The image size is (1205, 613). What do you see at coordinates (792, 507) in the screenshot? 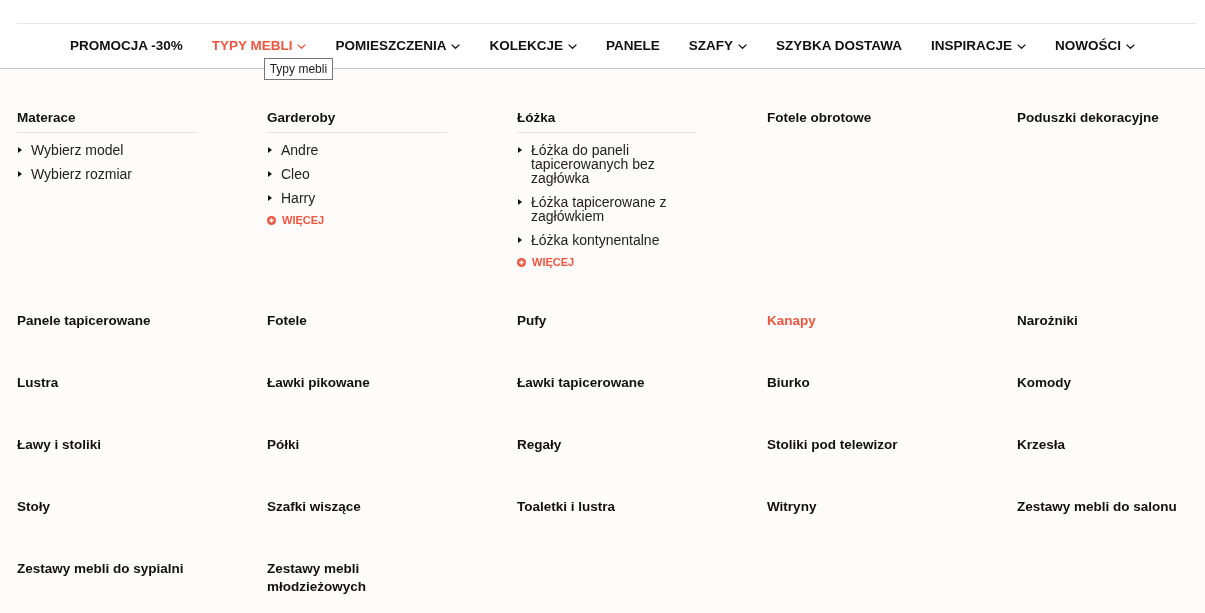
I see `category-link: Witryny` at bounding box center [792, 507].